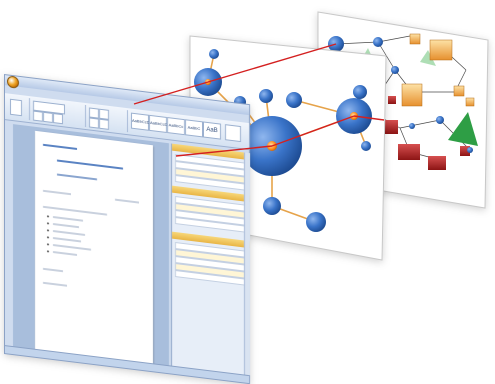  Describe the element at coordinates (94, 123) in the screenshot. I see `align-left-button` at that location.